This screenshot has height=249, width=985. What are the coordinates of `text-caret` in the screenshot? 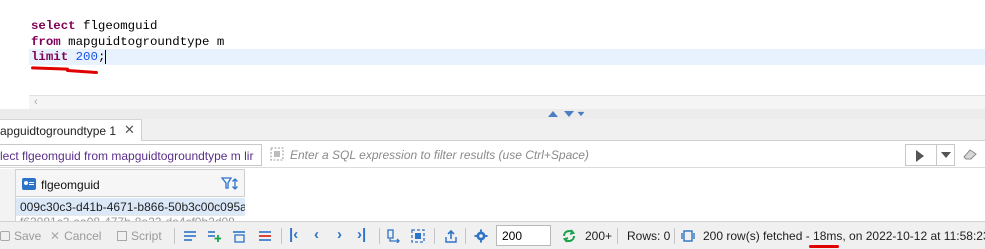 It's located at (106, 57).